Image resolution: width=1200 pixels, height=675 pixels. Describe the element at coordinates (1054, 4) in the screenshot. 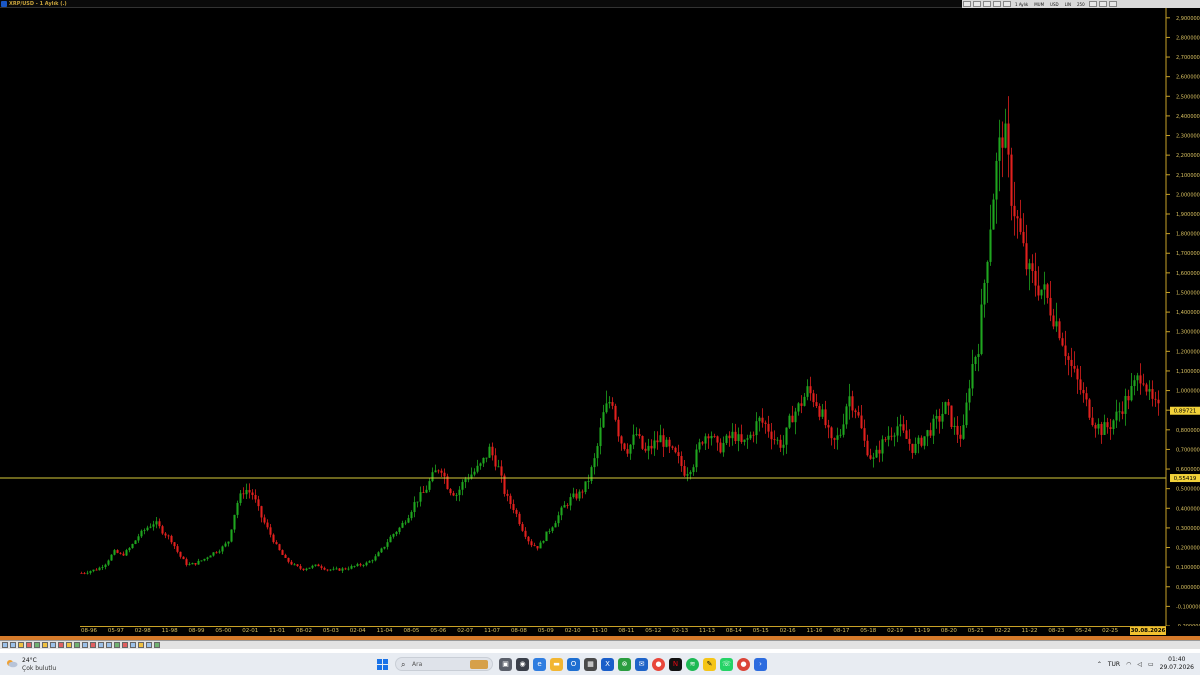

I see `currency-selector: USD` at that location.